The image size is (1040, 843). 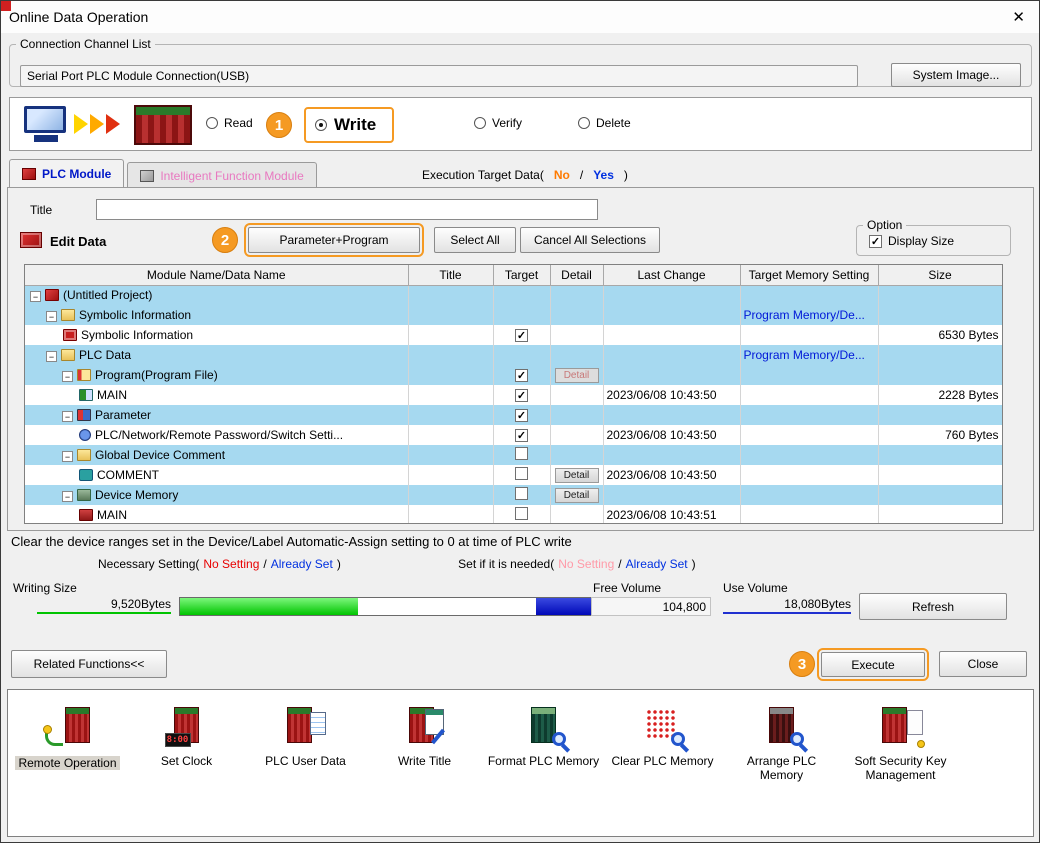 I want to click on target-cell, so click(x=522, y=514).